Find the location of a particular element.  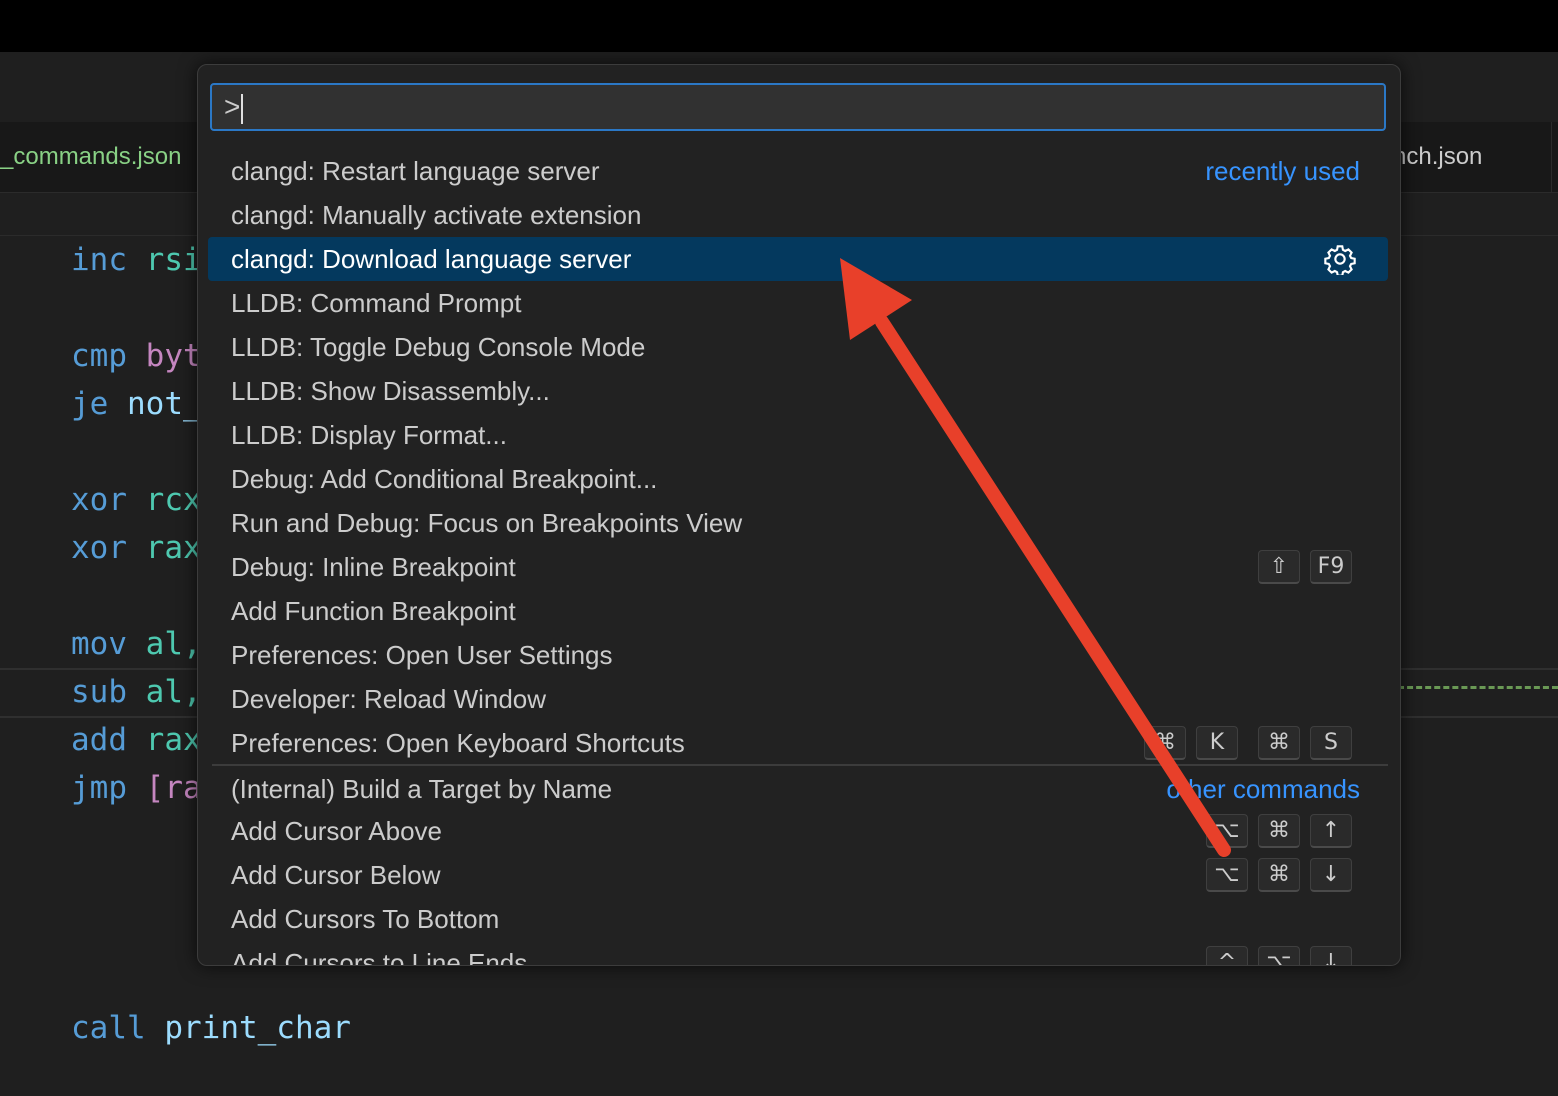

command-label: Add Cursor Above is located at coordinates (337, 831).